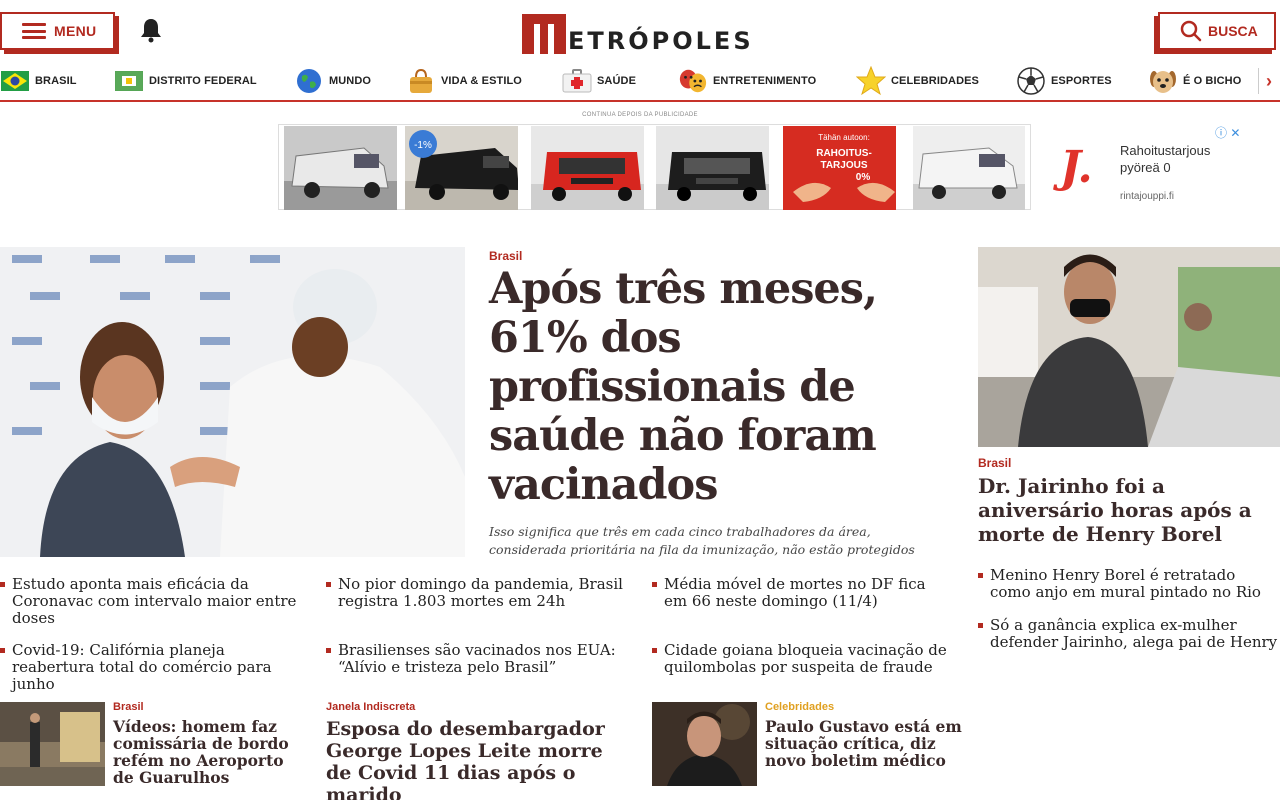 The height and width of the screenshot is (800, 1280). Describe the element at coordinates (843, 165) in the screenshot. I see `ad-promo-line3: TARJOUS` at that location.